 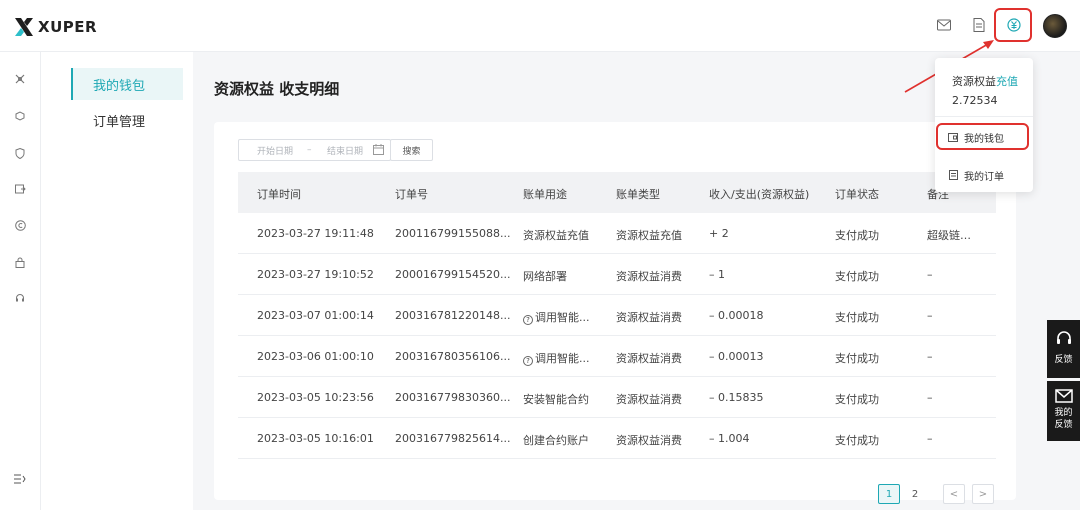 I want to click on x-logo-icon, so click(x=24, y=27).